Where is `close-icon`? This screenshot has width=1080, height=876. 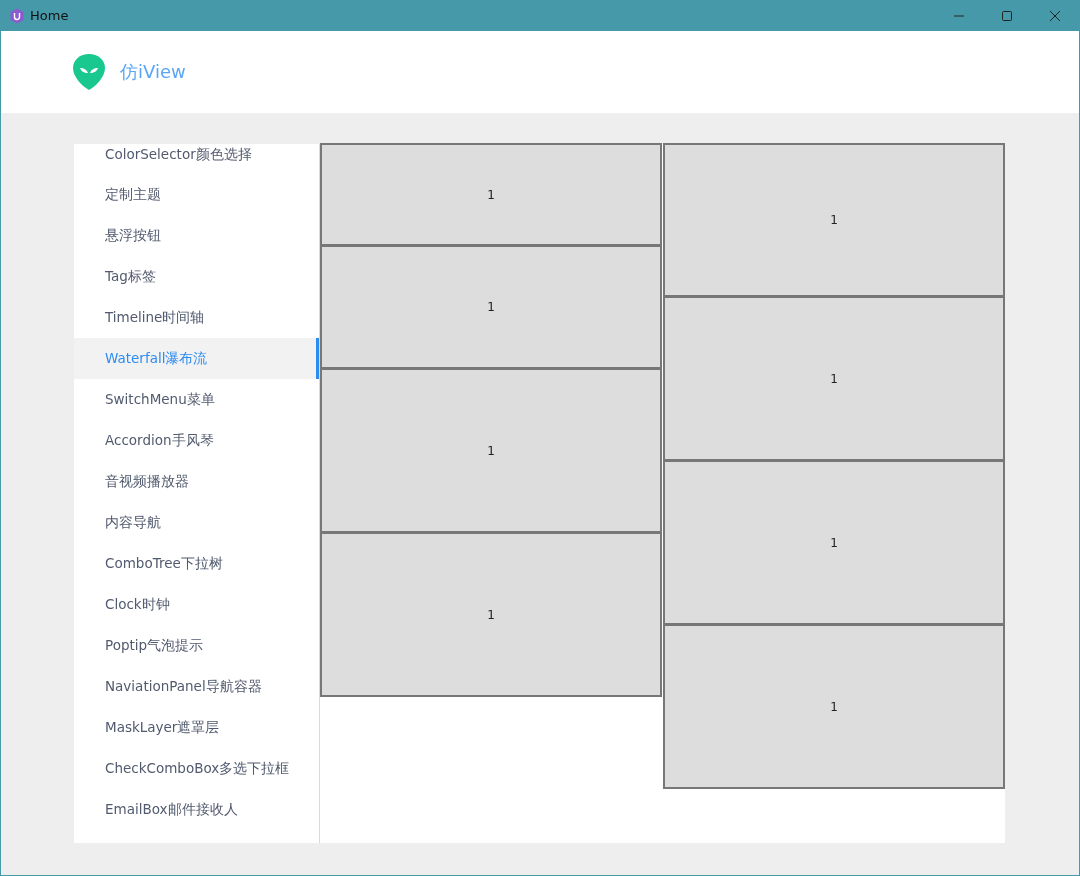 close-icon is located at coordinates (1055, 15).